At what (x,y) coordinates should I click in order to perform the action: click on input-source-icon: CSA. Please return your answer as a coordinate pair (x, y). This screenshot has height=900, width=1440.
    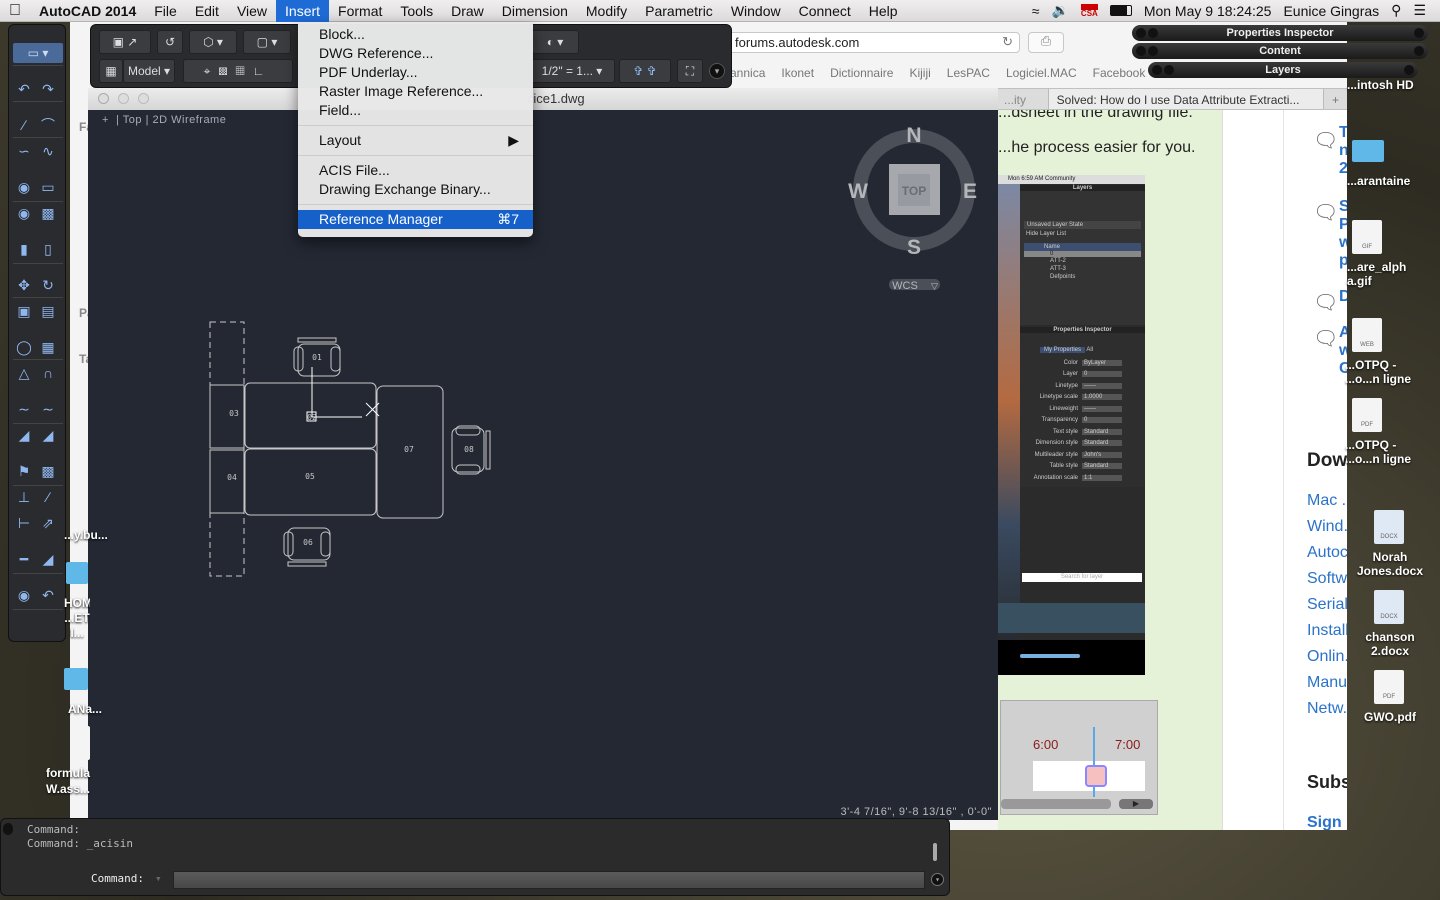
    Looking at the image, I should click on (1089, 10).